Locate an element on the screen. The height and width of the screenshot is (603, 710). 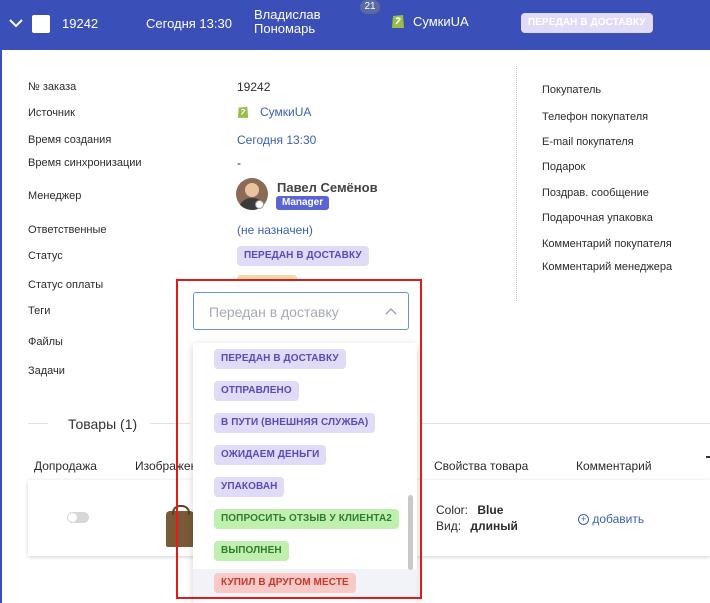
column-comment: Комментарий is located at coordinates (614, 466).